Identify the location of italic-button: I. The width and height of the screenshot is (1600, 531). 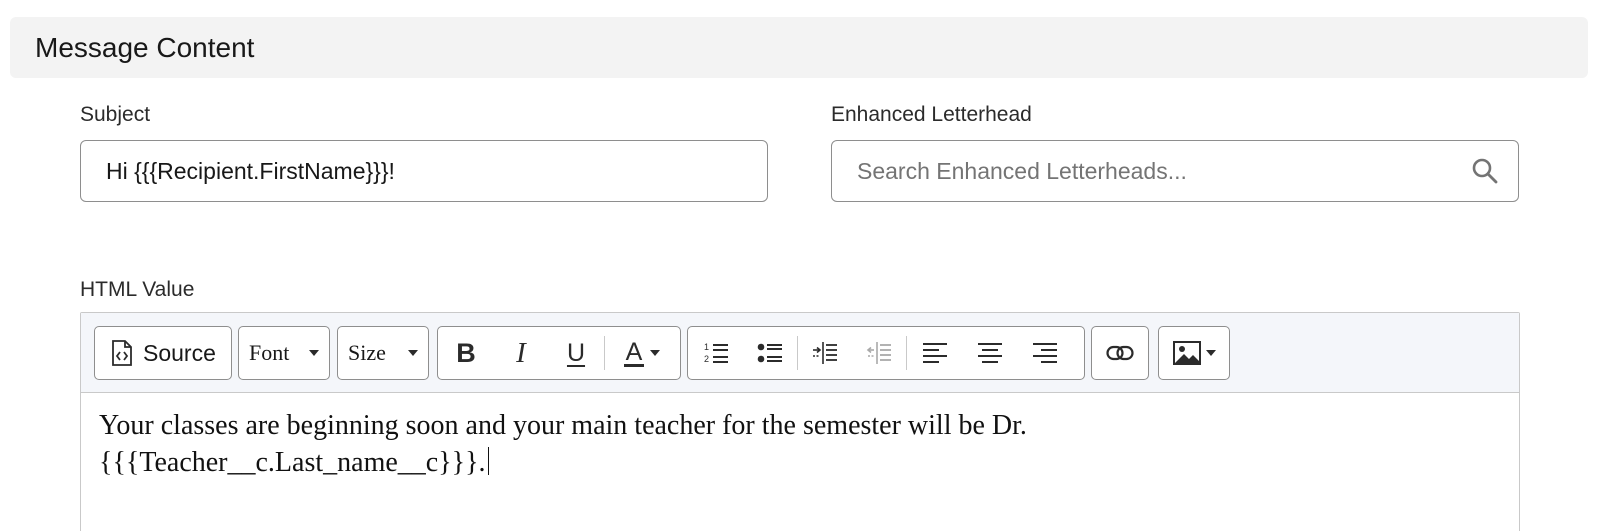
(521, 353).